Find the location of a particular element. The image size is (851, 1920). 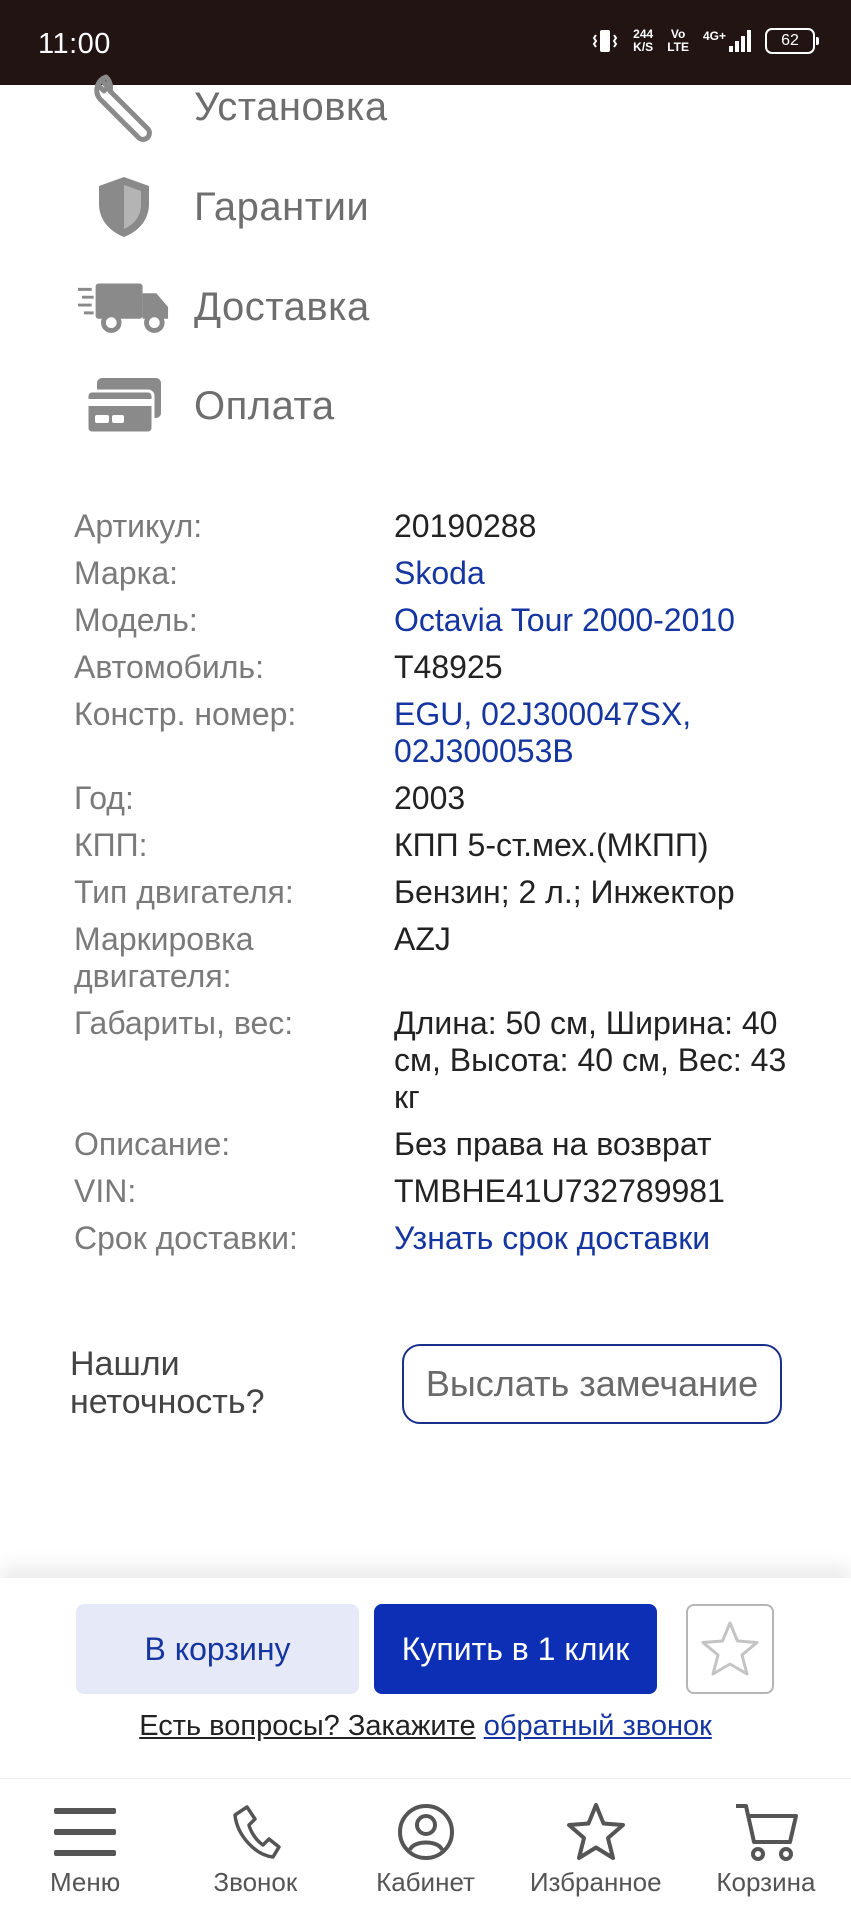

nav-label: Меню is located at coordinates (85, 1882).